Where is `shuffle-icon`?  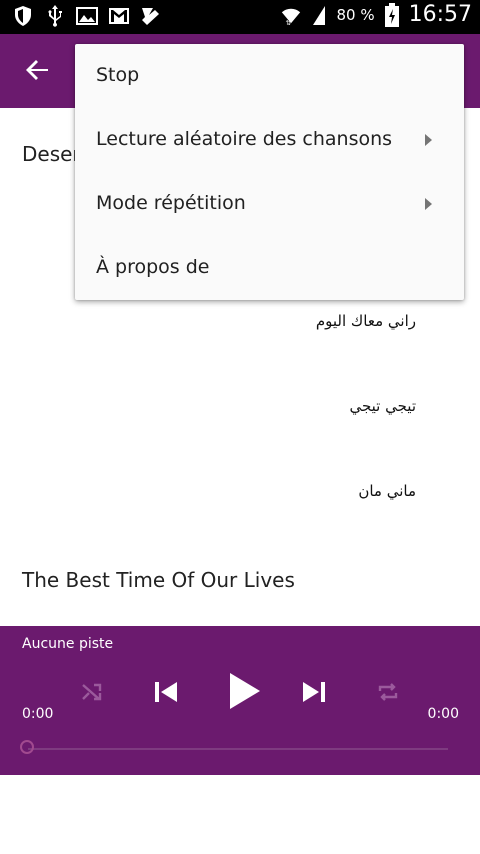 shuffle-icon is located at coordinates (92, 692).